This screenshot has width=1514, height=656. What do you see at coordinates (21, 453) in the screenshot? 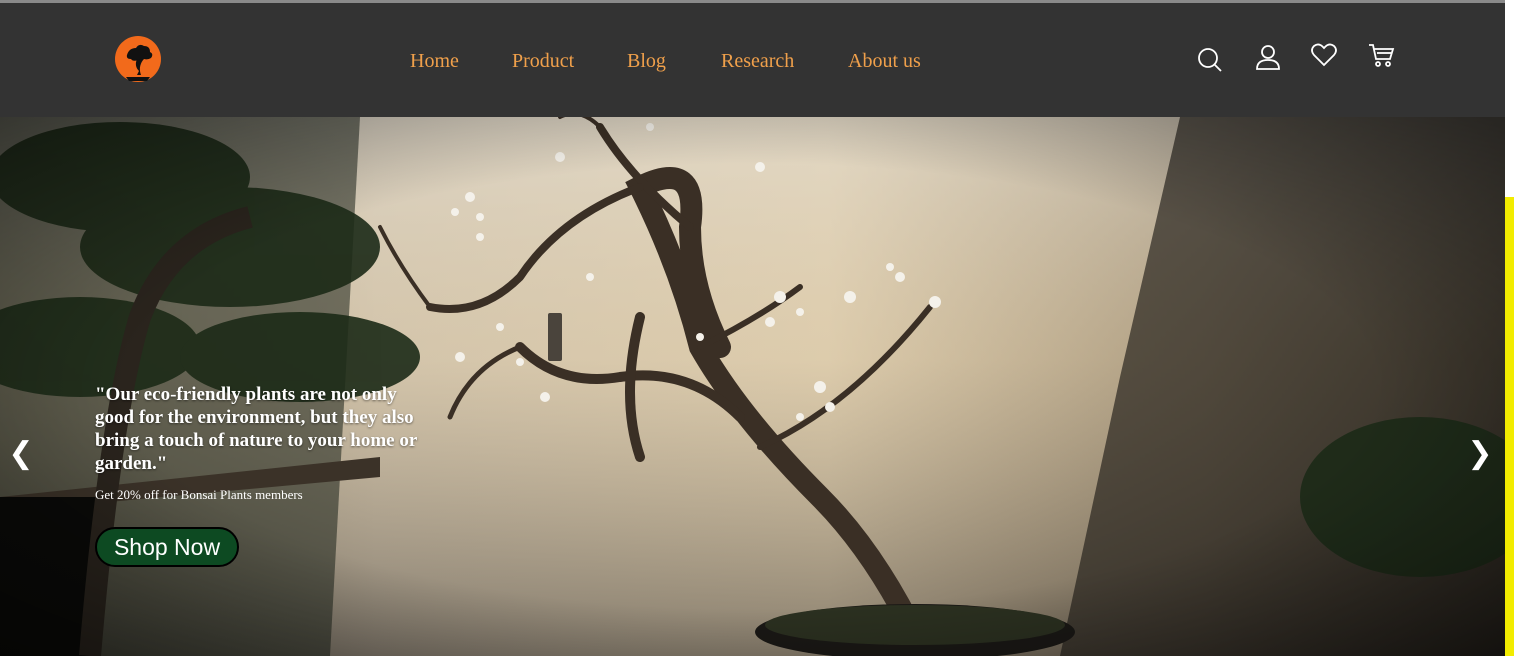
I see `carousel-prev-icon: ❮` at bounding box center [21, 453].